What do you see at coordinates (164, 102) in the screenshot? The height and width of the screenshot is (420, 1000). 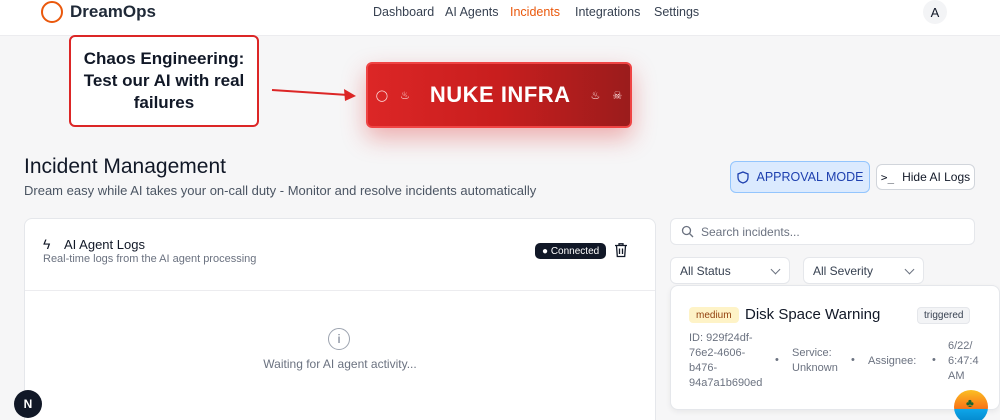 I see `callout-line-3: failures` at bounding box center [164, 102].